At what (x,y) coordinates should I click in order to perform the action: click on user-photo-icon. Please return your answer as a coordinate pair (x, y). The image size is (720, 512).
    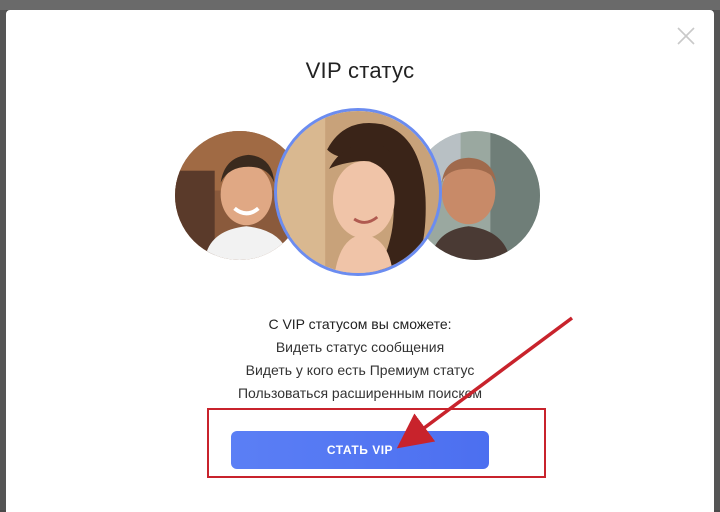
    Looking at the image, I should click on (358, 192).